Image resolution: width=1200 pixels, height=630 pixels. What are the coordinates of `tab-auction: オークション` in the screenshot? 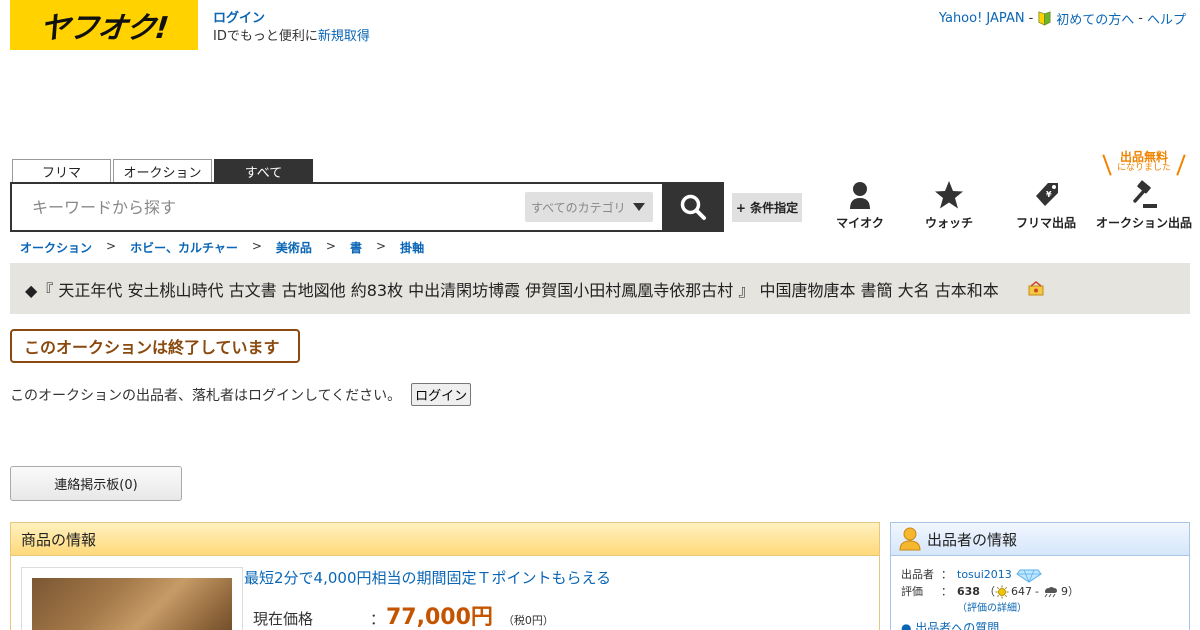 It's located at (162, 171).